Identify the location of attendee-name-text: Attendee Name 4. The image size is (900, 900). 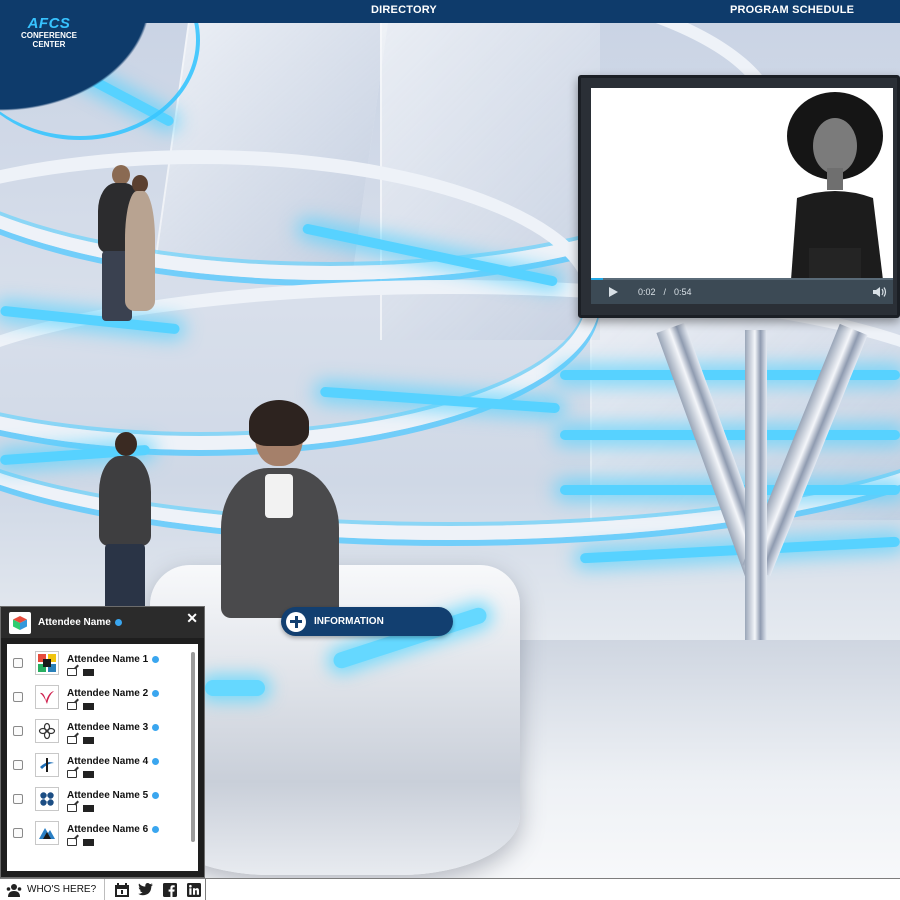
(108, 761).